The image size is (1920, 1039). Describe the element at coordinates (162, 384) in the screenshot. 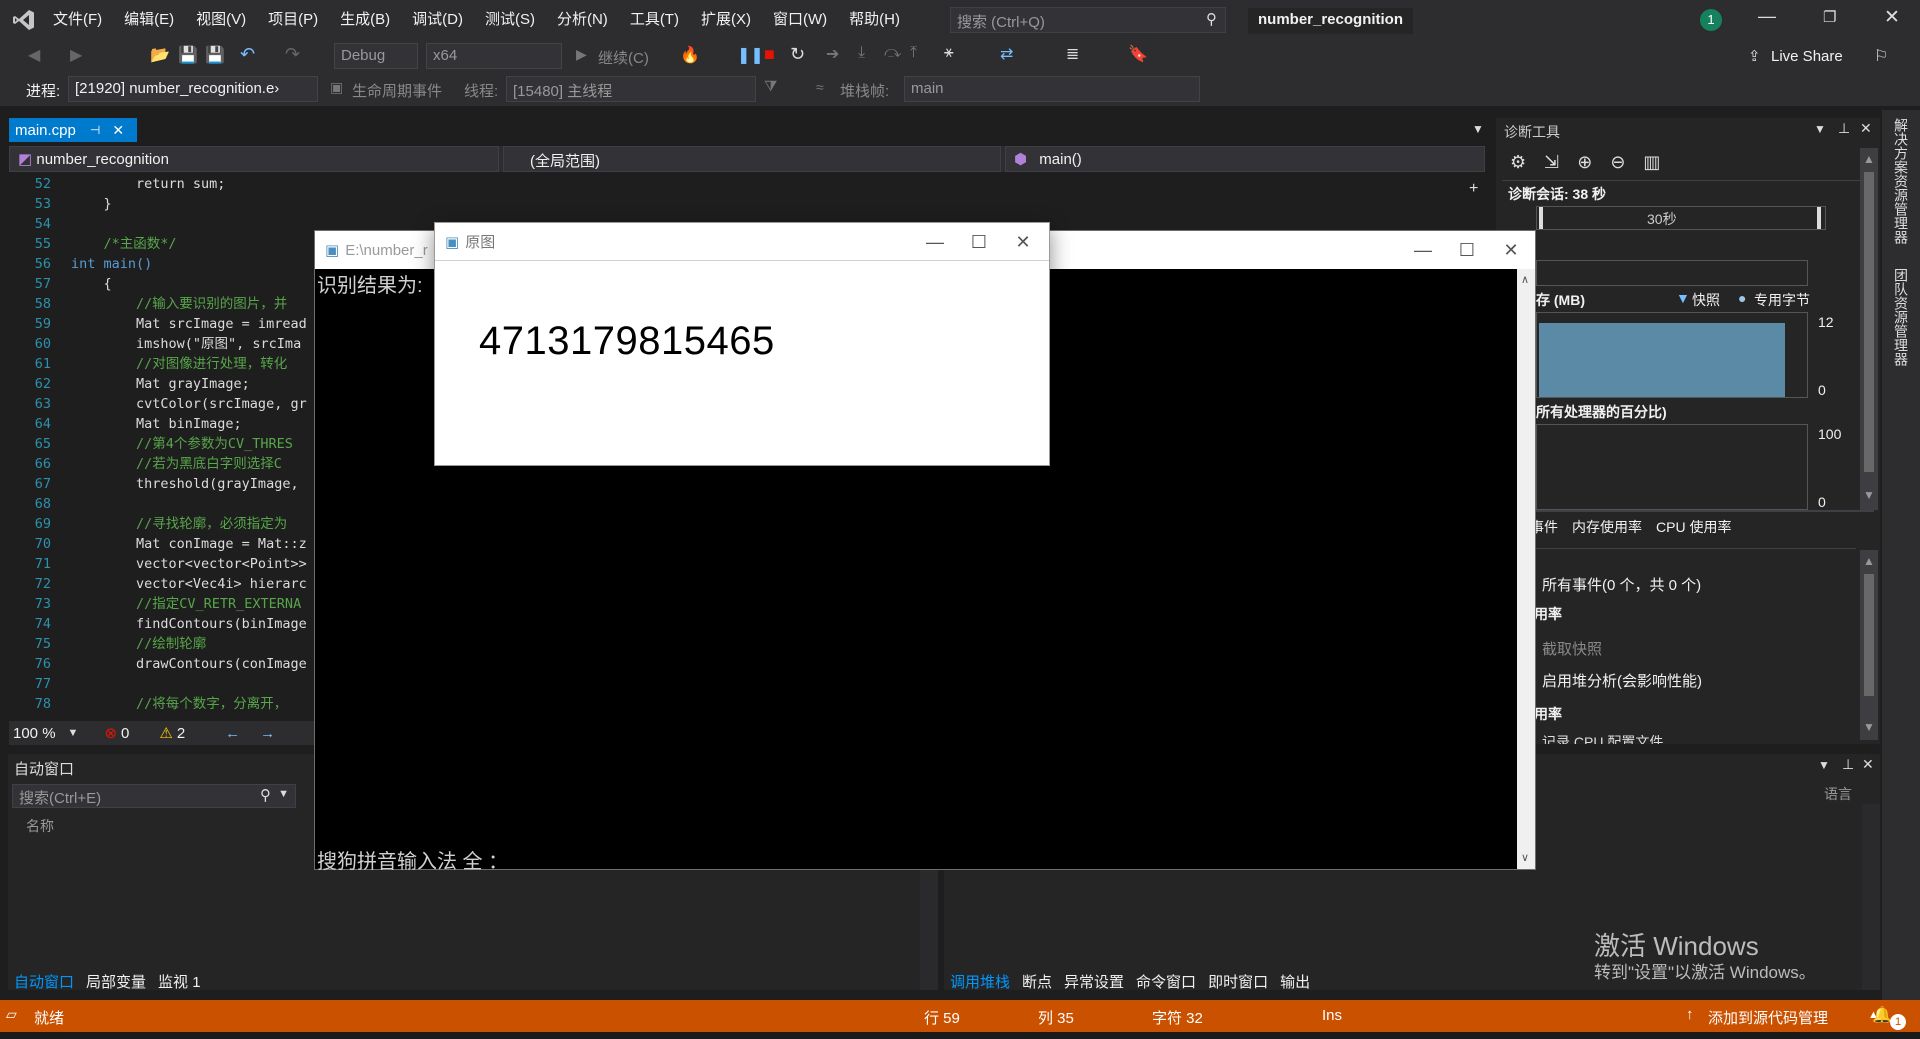

I see `code-line: 62 Mat grayImage;` at that location.